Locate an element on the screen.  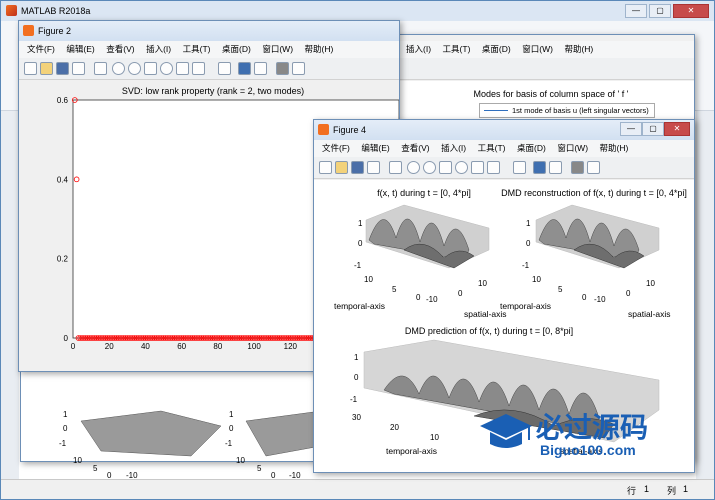
behind-menu-insert: 插入(I) is located at coordinates (418, 49).